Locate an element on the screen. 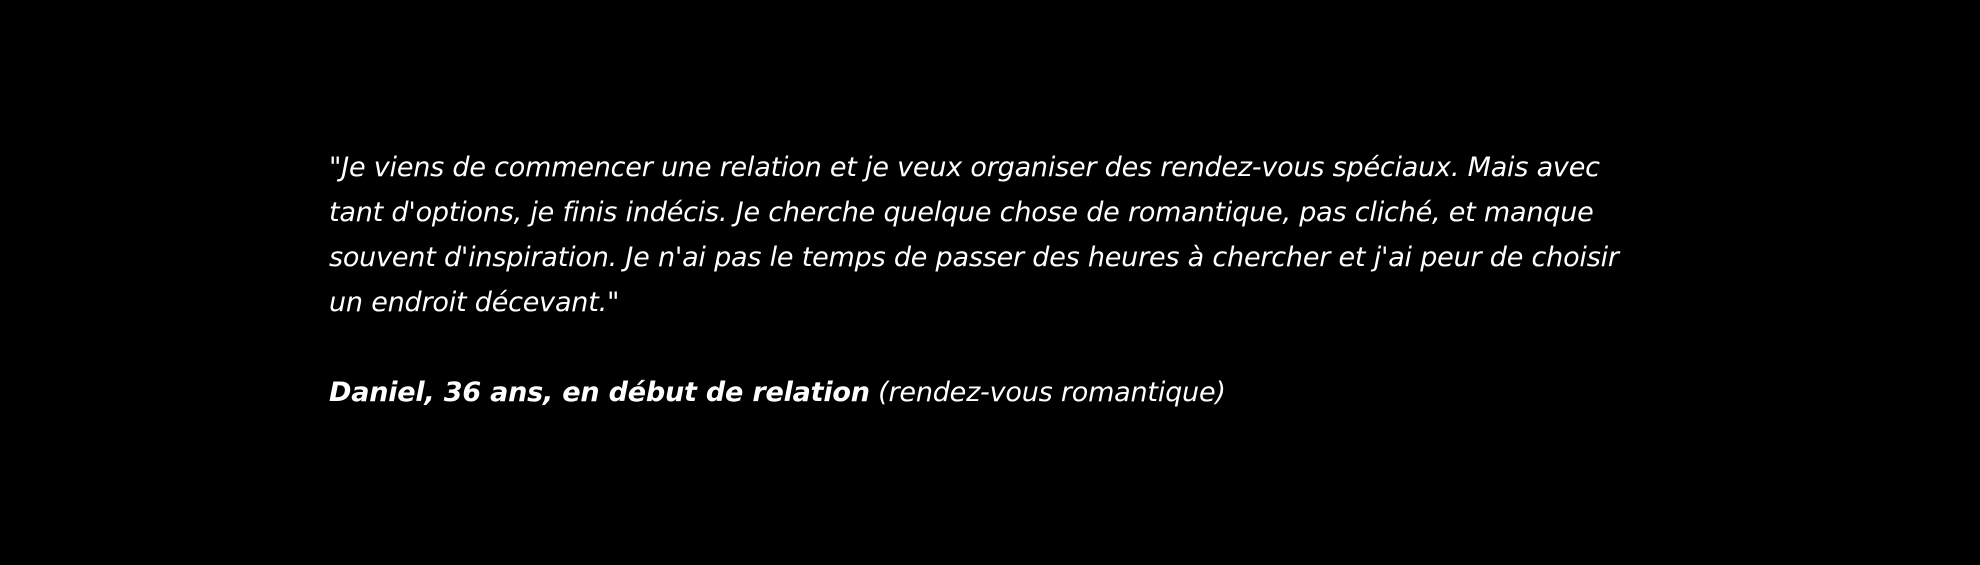 The image size is (1980, 565). testimonial-context: (rendez-vous romantique) is located at coordinates (1052, 392).